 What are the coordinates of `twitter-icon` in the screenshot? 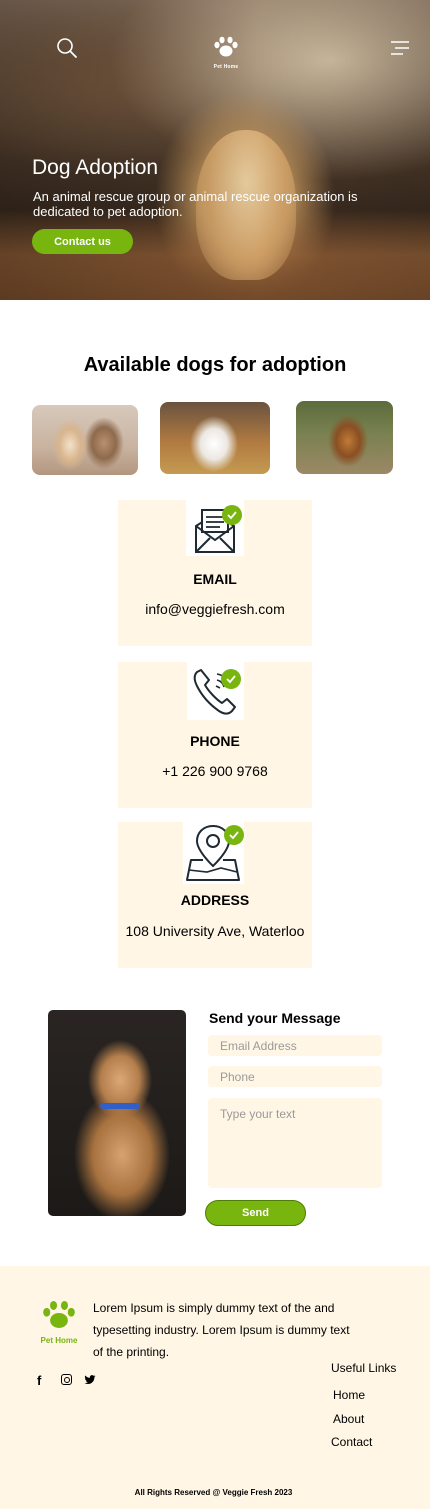 It's located at (90, 1380).